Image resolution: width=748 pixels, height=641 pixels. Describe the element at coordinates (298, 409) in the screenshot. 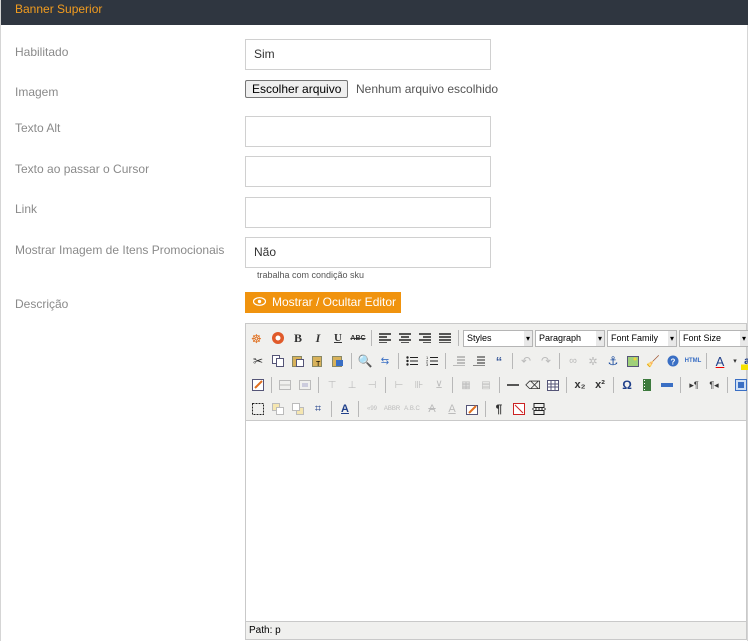

I see `move-backward-icon` at that location.